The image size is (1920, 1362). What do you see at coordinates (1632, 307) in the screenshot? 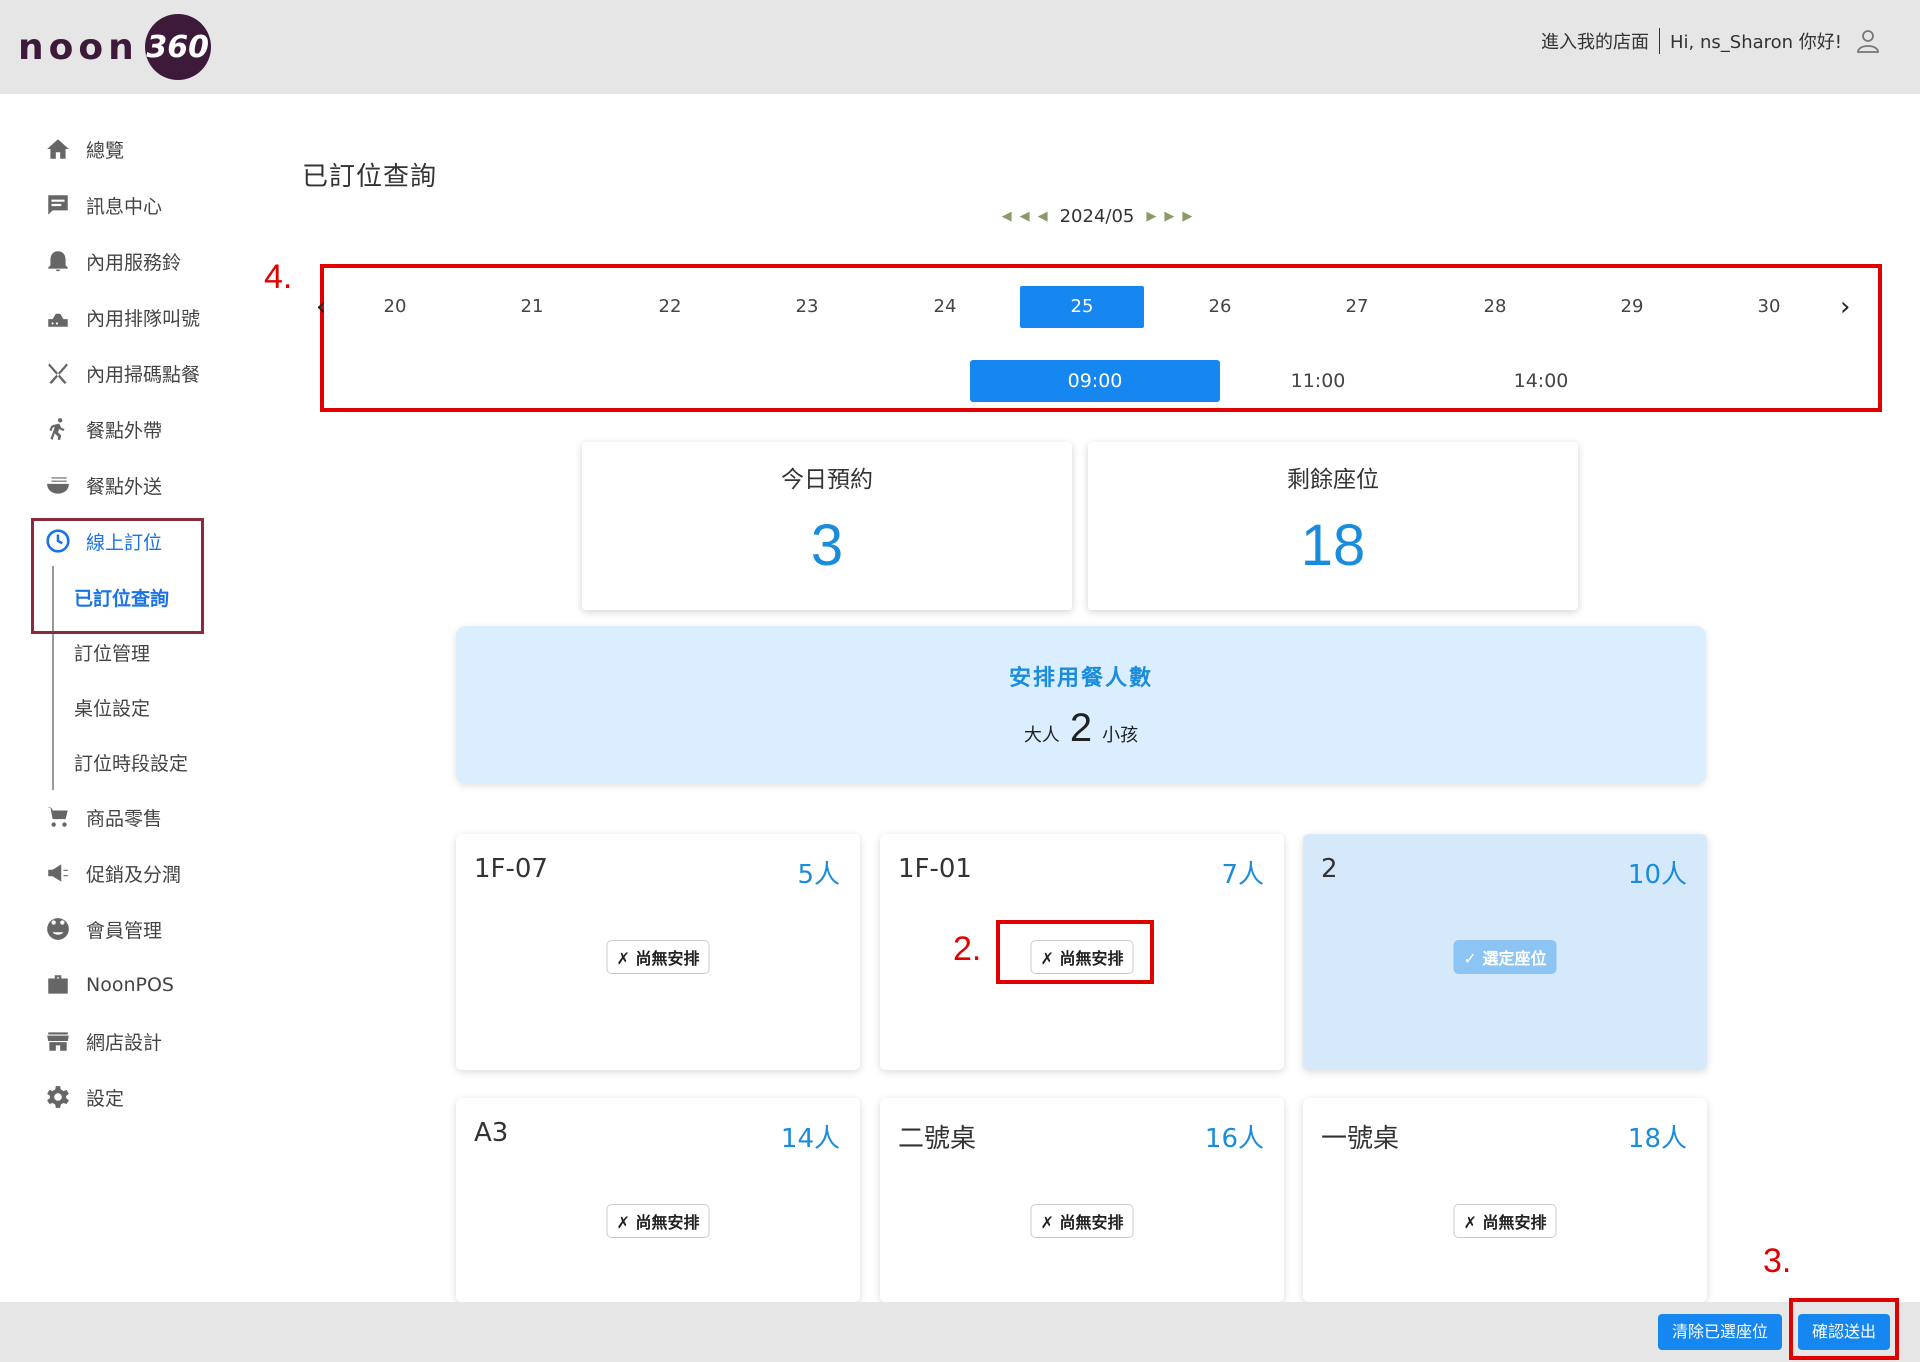
I see `day-29: 29` at bounding box center [1632, 307].